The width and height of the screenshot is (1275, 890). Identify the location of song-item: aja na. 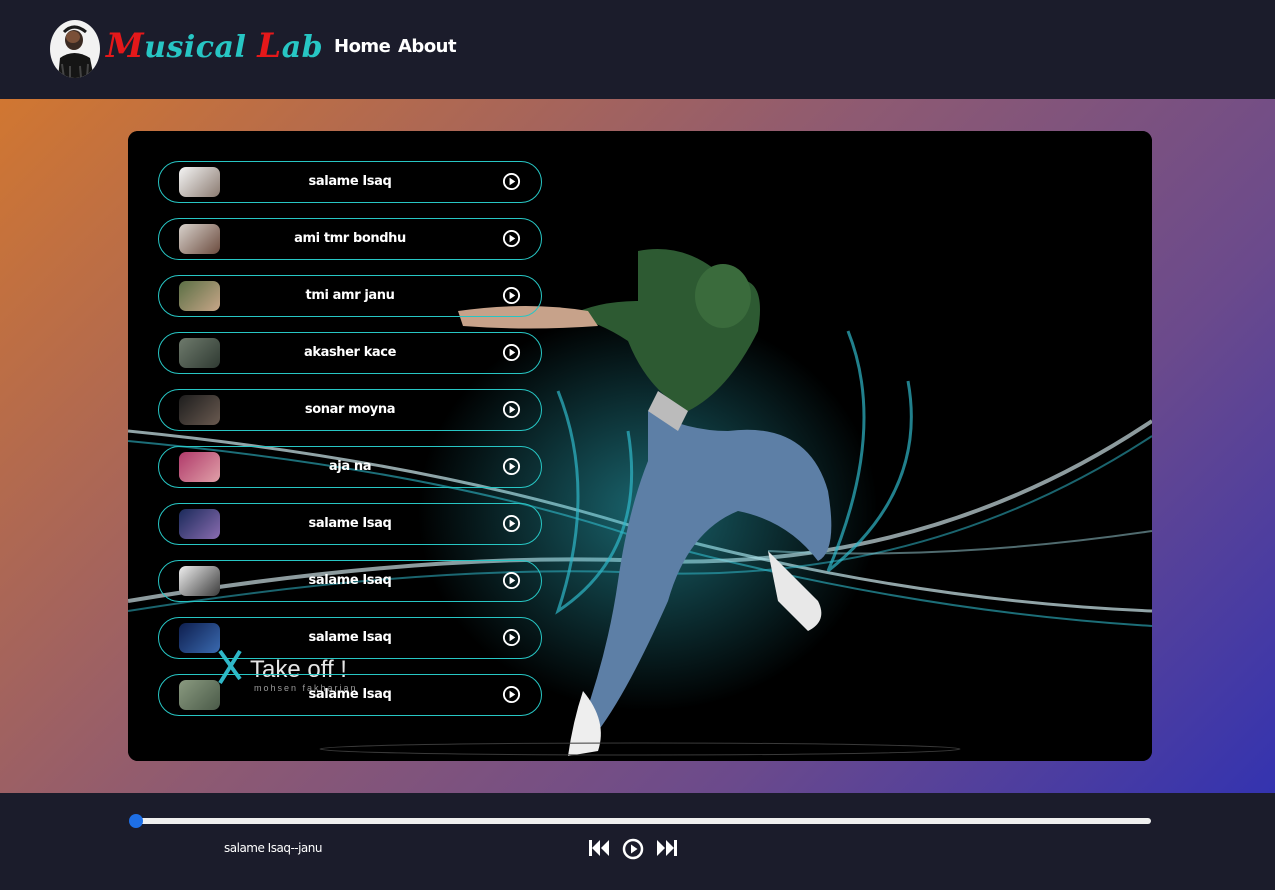
(350, 467).